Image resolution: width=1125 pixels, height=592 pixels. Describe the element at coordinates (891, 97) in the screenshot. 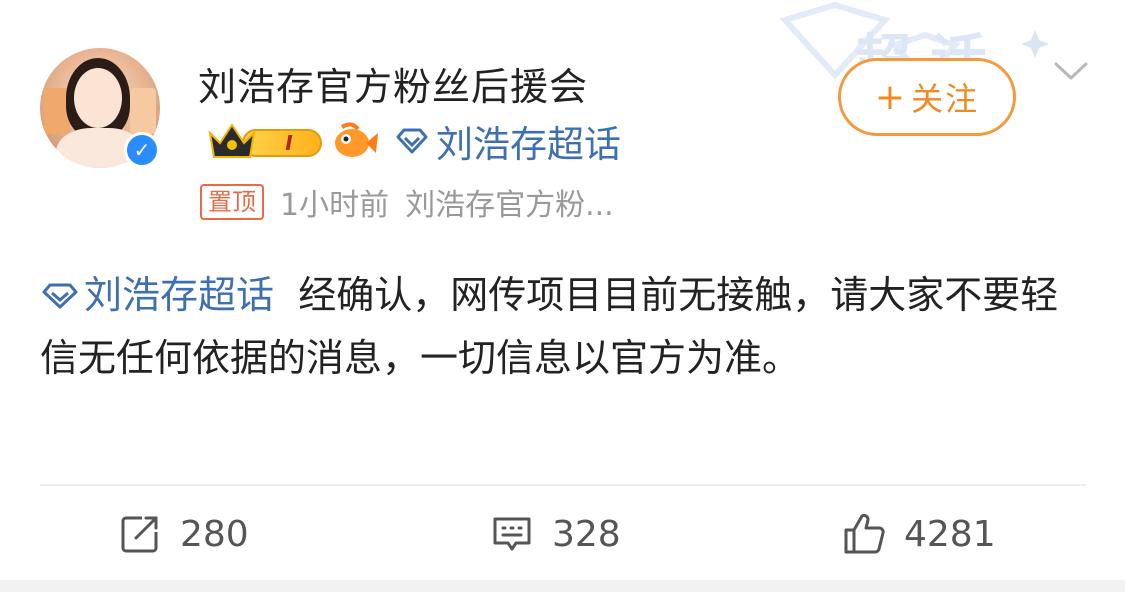

I see `plus-icon: +` at that location.